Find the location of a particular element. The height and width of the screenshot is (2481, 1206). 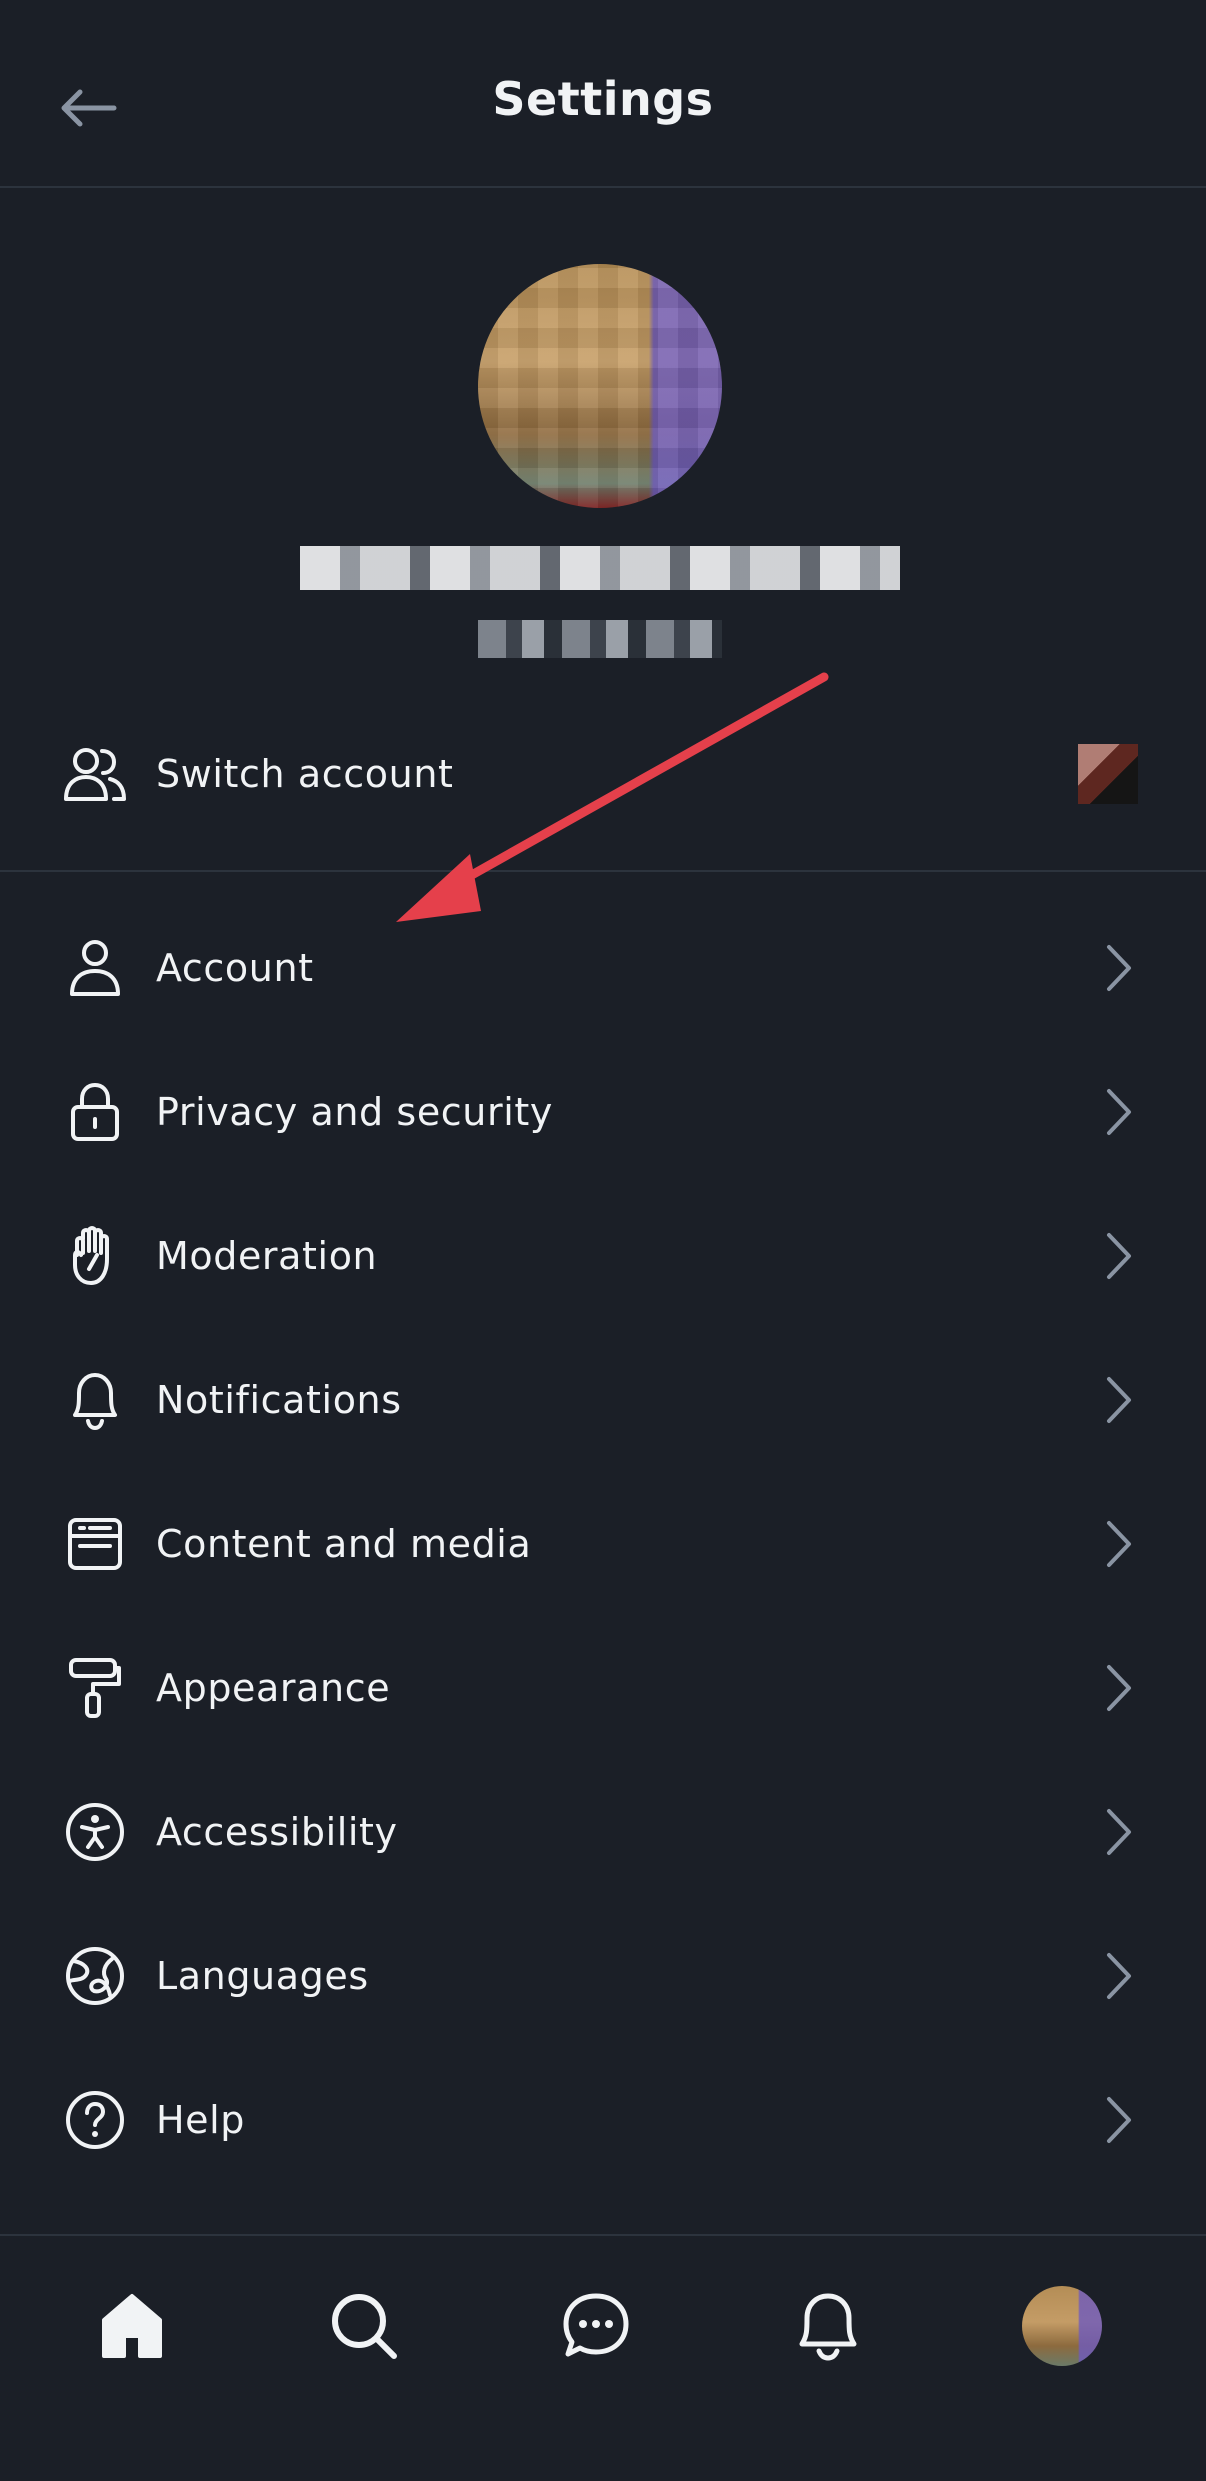

menu-item-label: Moderation is located at coordinates (267, 1256).